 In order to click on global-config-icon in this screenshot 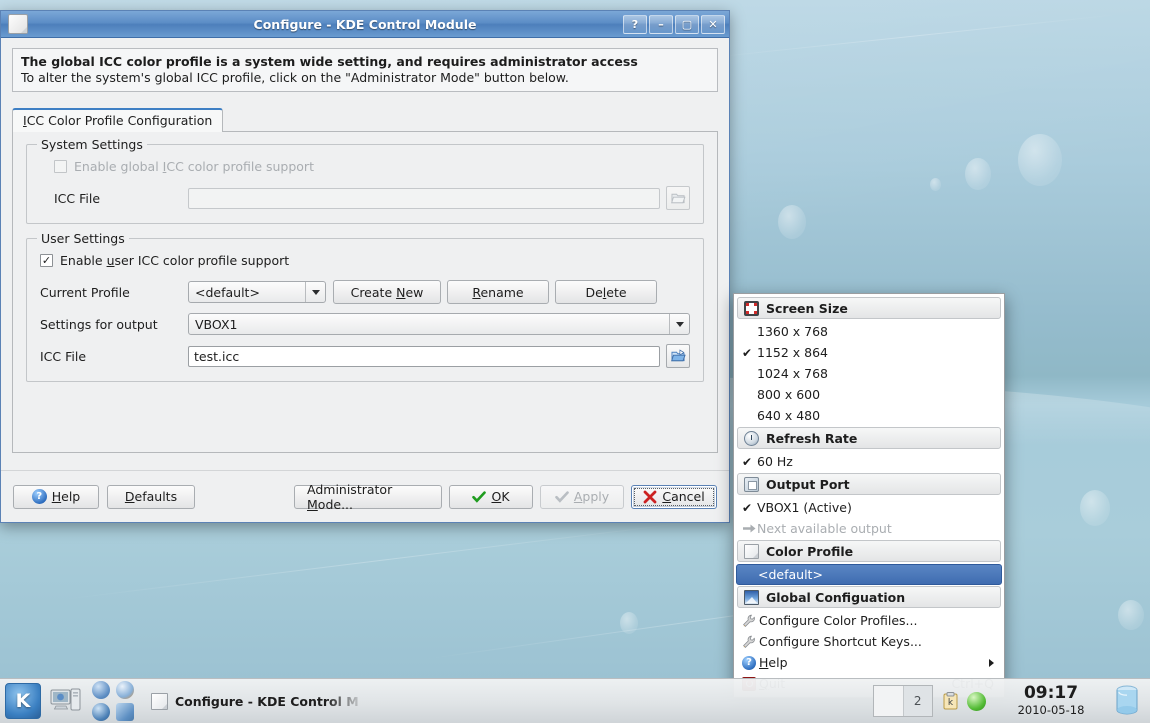, I will do `click(751, 597)`.